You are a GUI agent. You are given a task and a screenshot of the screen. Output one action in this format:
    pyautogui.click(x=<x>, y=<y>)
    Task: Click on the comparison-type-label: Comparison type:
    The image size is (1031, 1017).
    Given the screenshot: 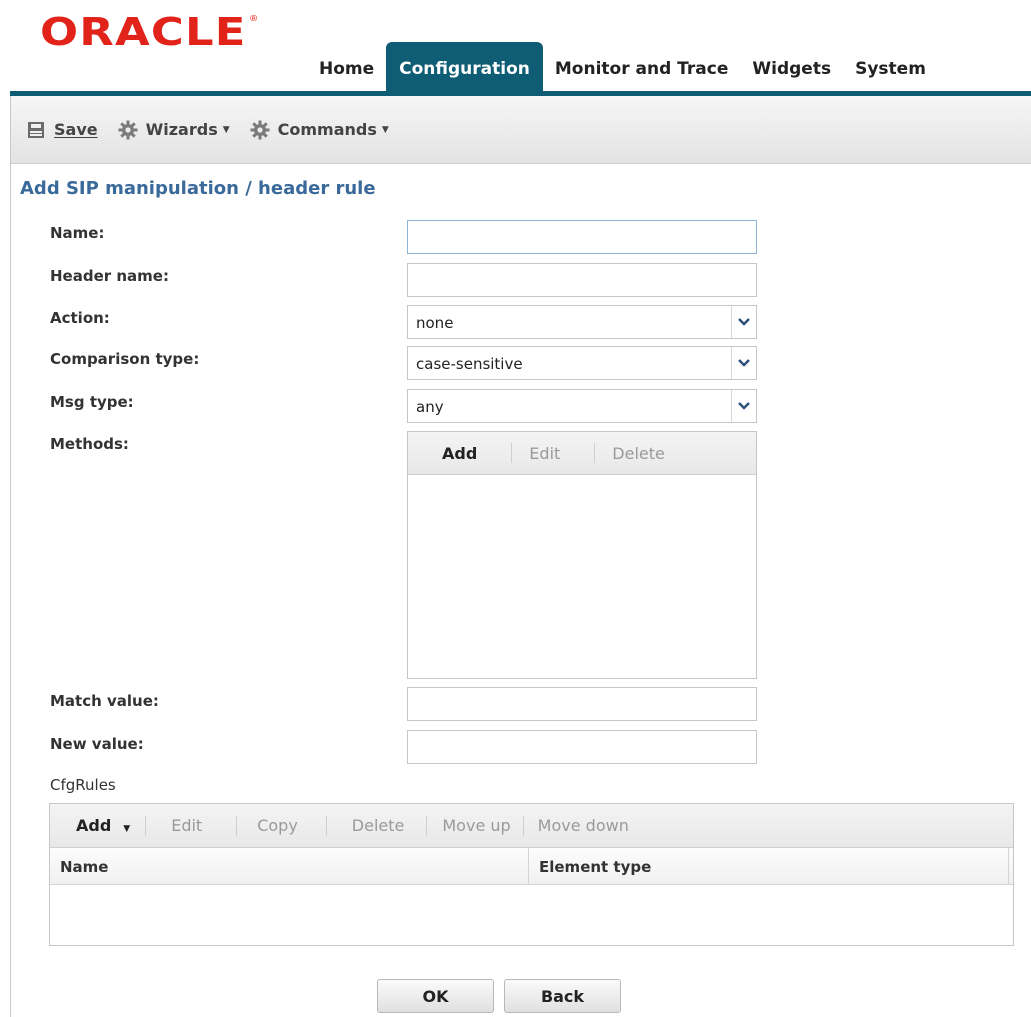 What is the action you would take?
    pyautogui.click(x=125, y=359)
    